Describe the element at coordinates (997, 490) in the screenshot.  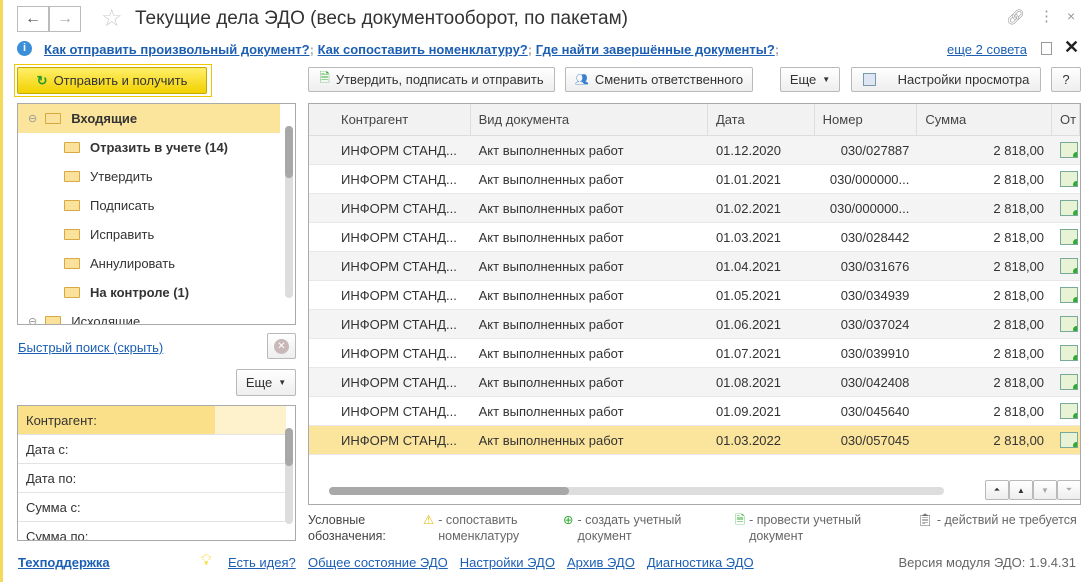
I see `first-page-button: ⏶` at that location.